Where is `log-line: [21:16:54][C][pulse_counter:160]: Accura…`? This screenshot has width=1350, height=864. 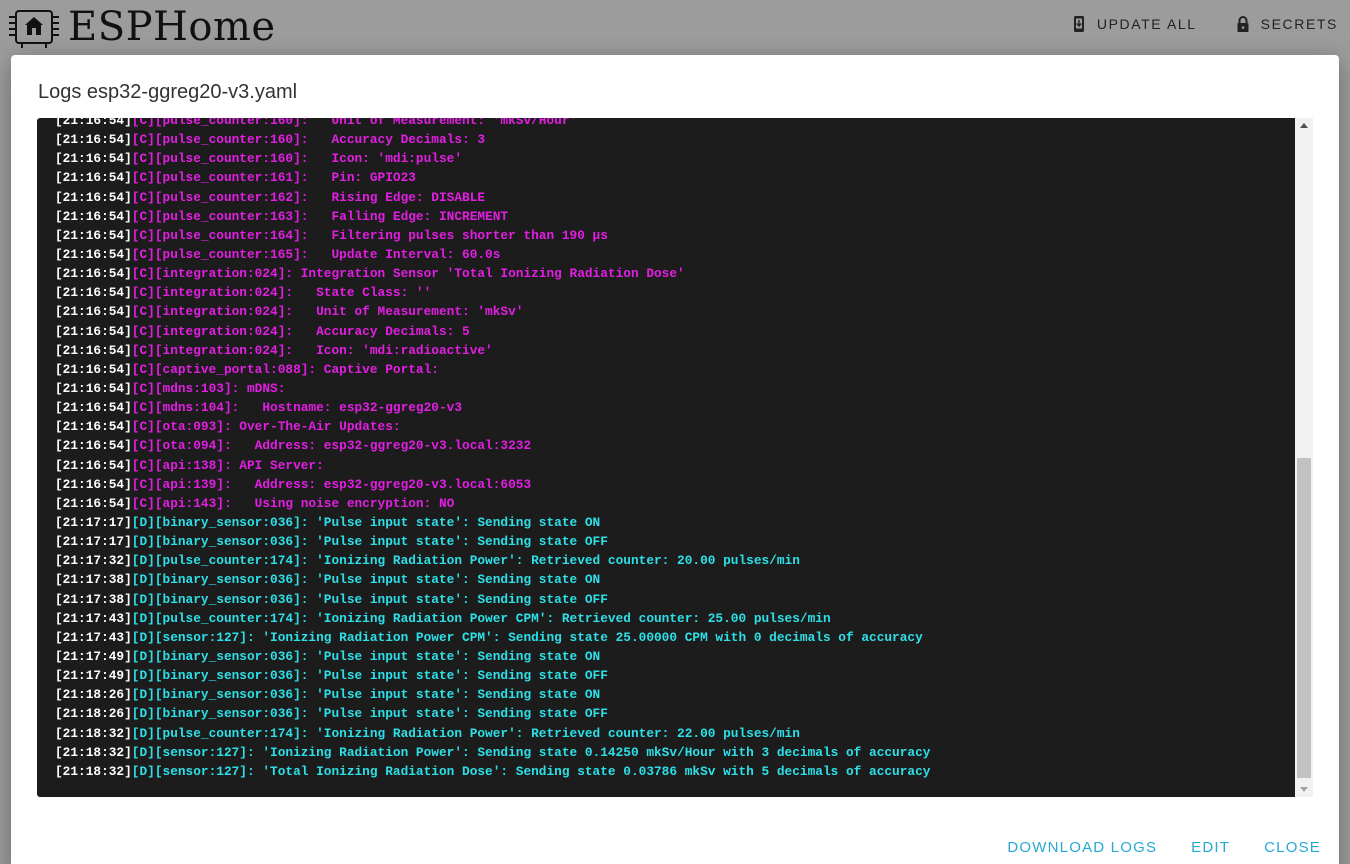
log-line: [21:16:54][C][pulse_counter:160]: Accura… is located at coordinates (675, 139).